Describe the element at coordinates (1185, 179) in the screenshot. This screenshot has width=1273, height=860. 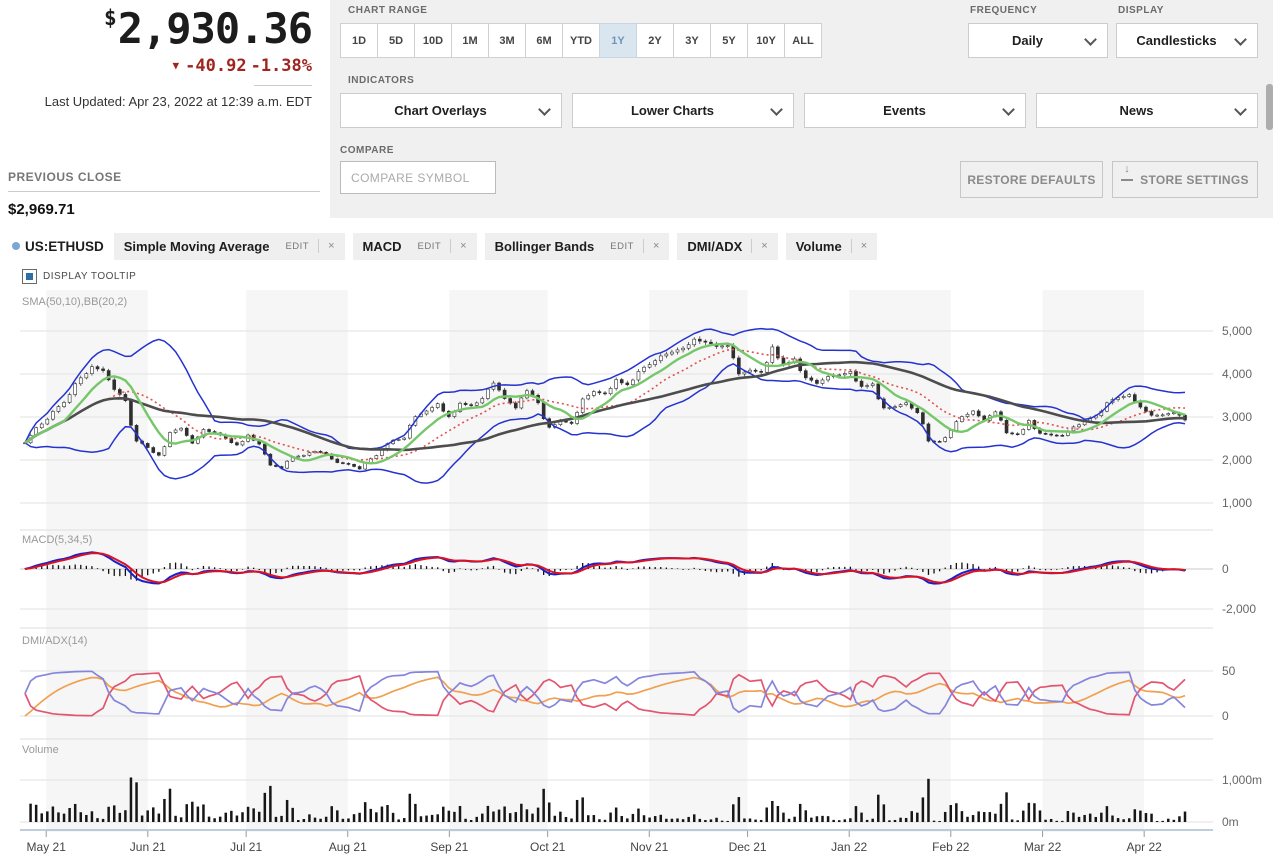
I see `store-settings-button: STORE SETTINGS` at that location.